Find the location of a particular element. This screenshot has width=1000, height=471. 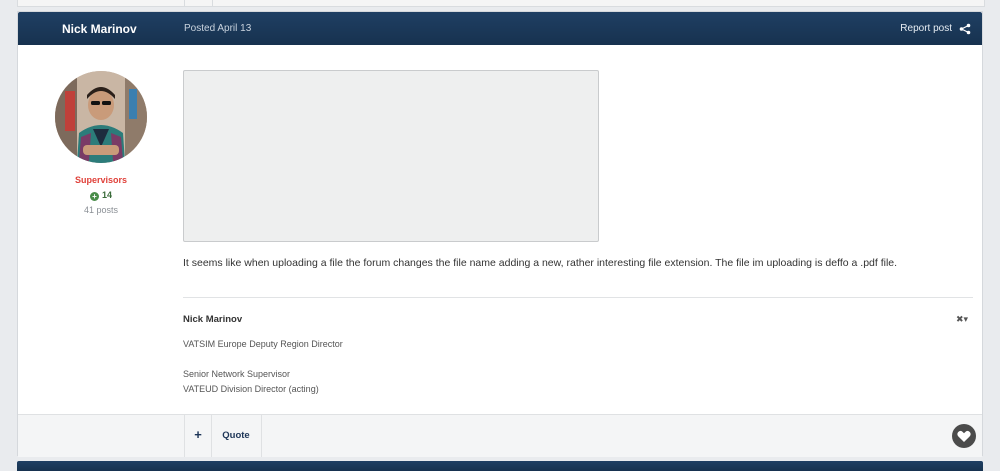

share-icon is located at coordinates (965, 29).